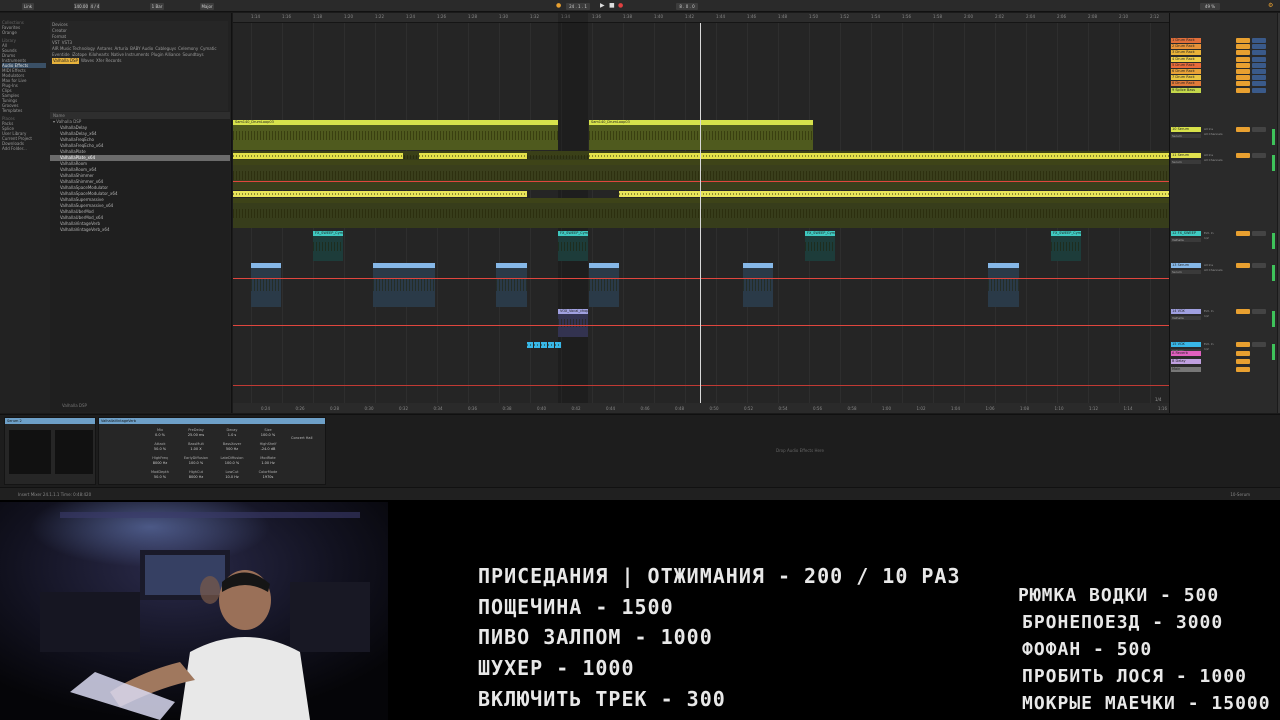 The height and width of the screenshot is (720, 1280). What do you see at coordinates (108, 61) in the screenshot?
I see `vendor-tag: Xfer Records` at bounding box center [108, 61].